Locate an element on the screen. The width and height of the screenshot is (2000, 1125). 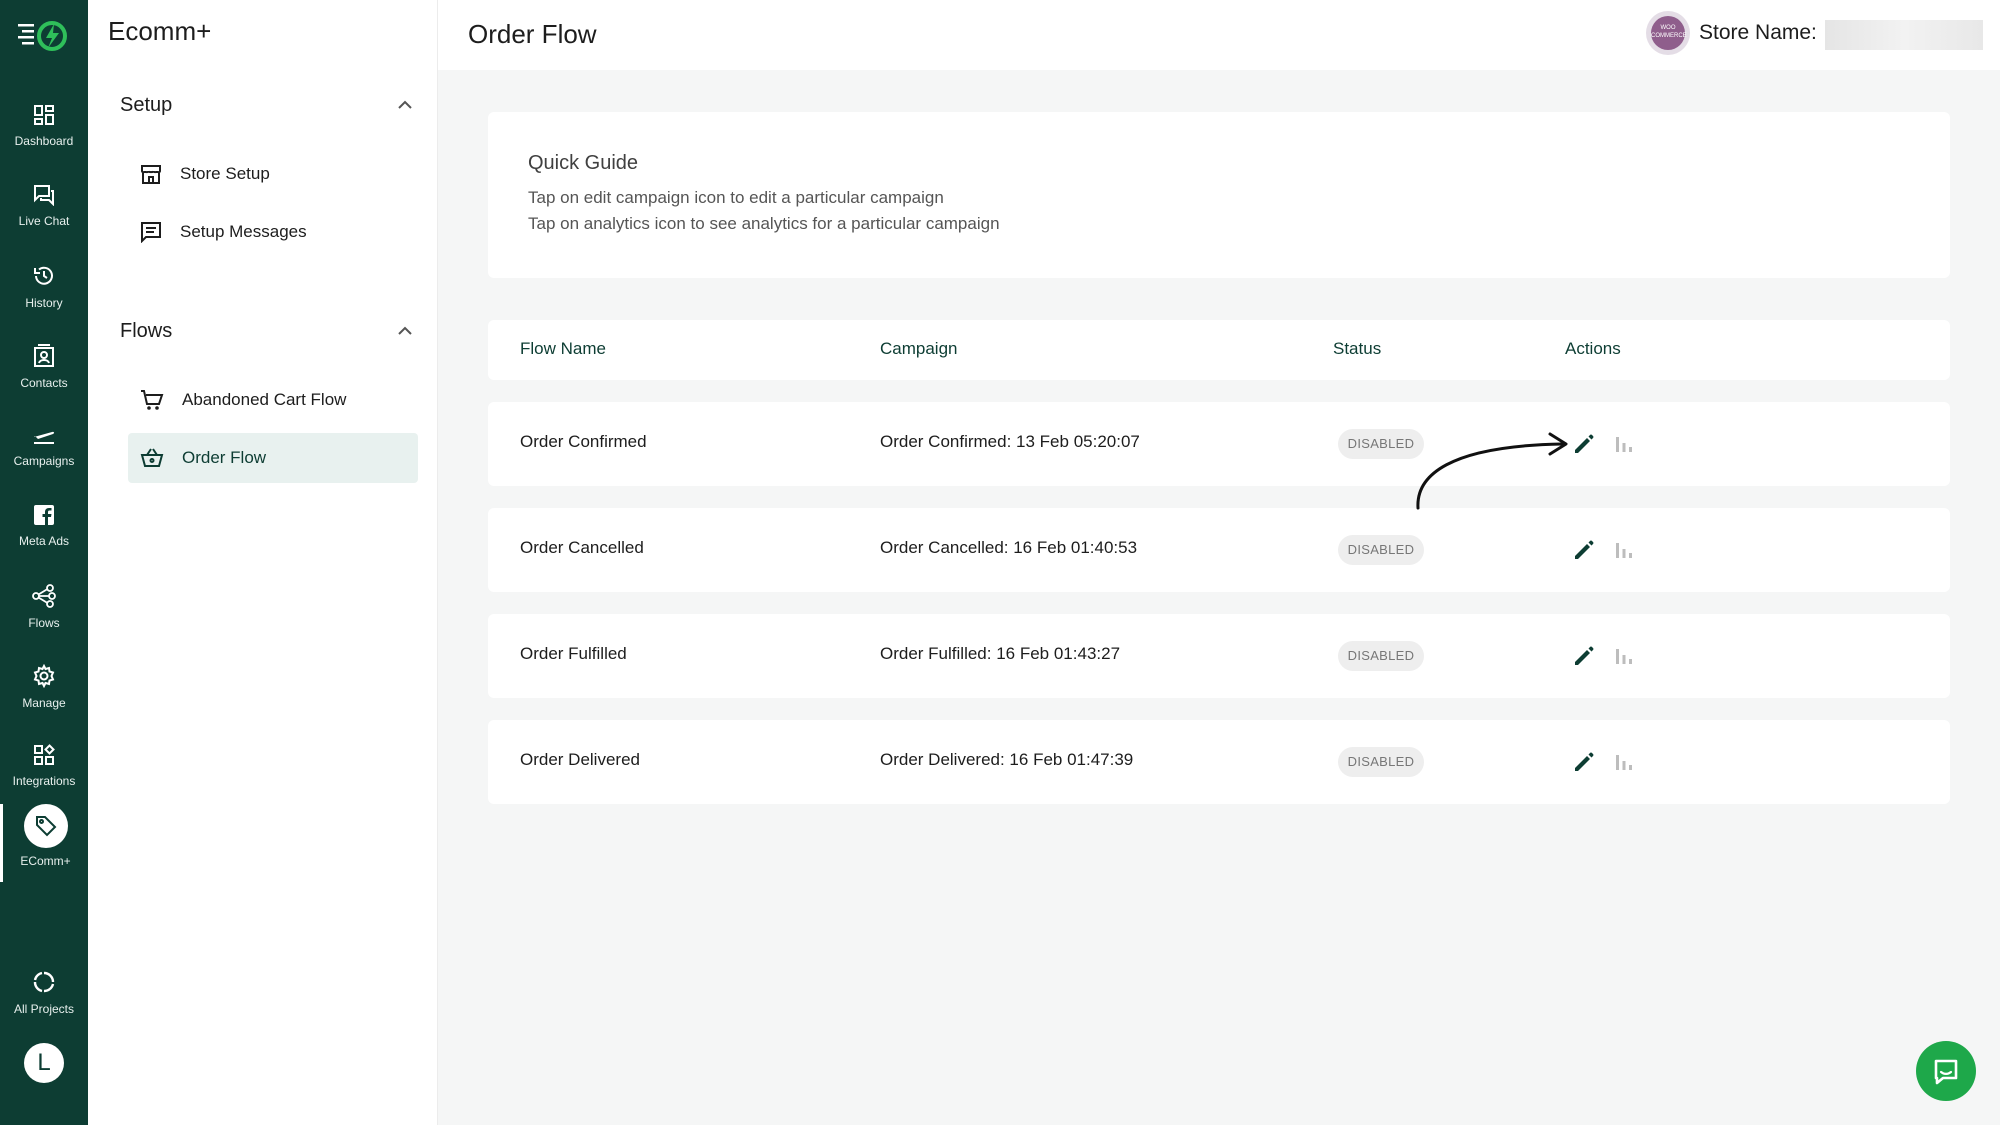
rail-item-meta-ads: Meta Ads is located at coordinates (44, 532).